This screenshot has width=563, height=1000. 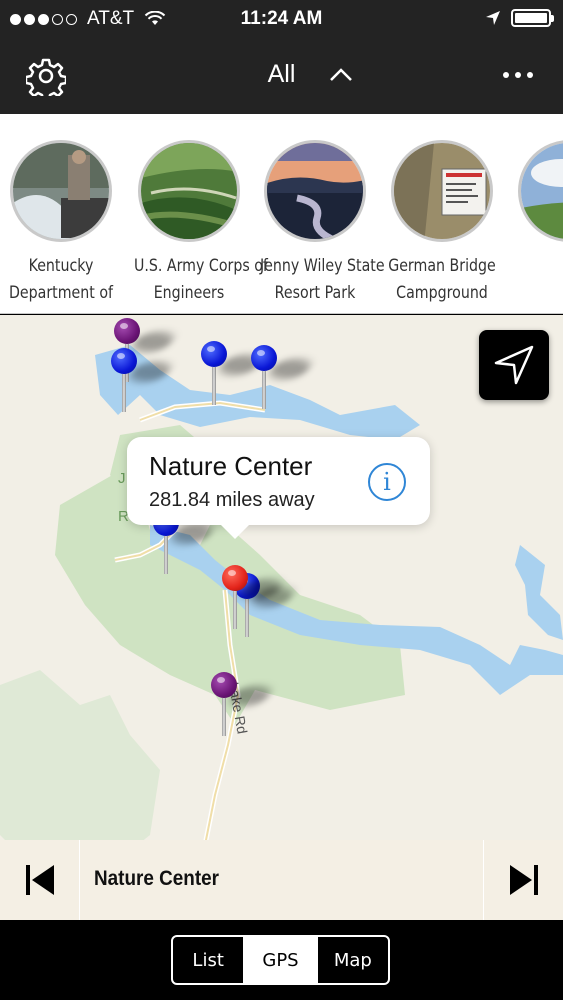 I want to click on callout-title: Nature Center, so click(x=231, y=466).